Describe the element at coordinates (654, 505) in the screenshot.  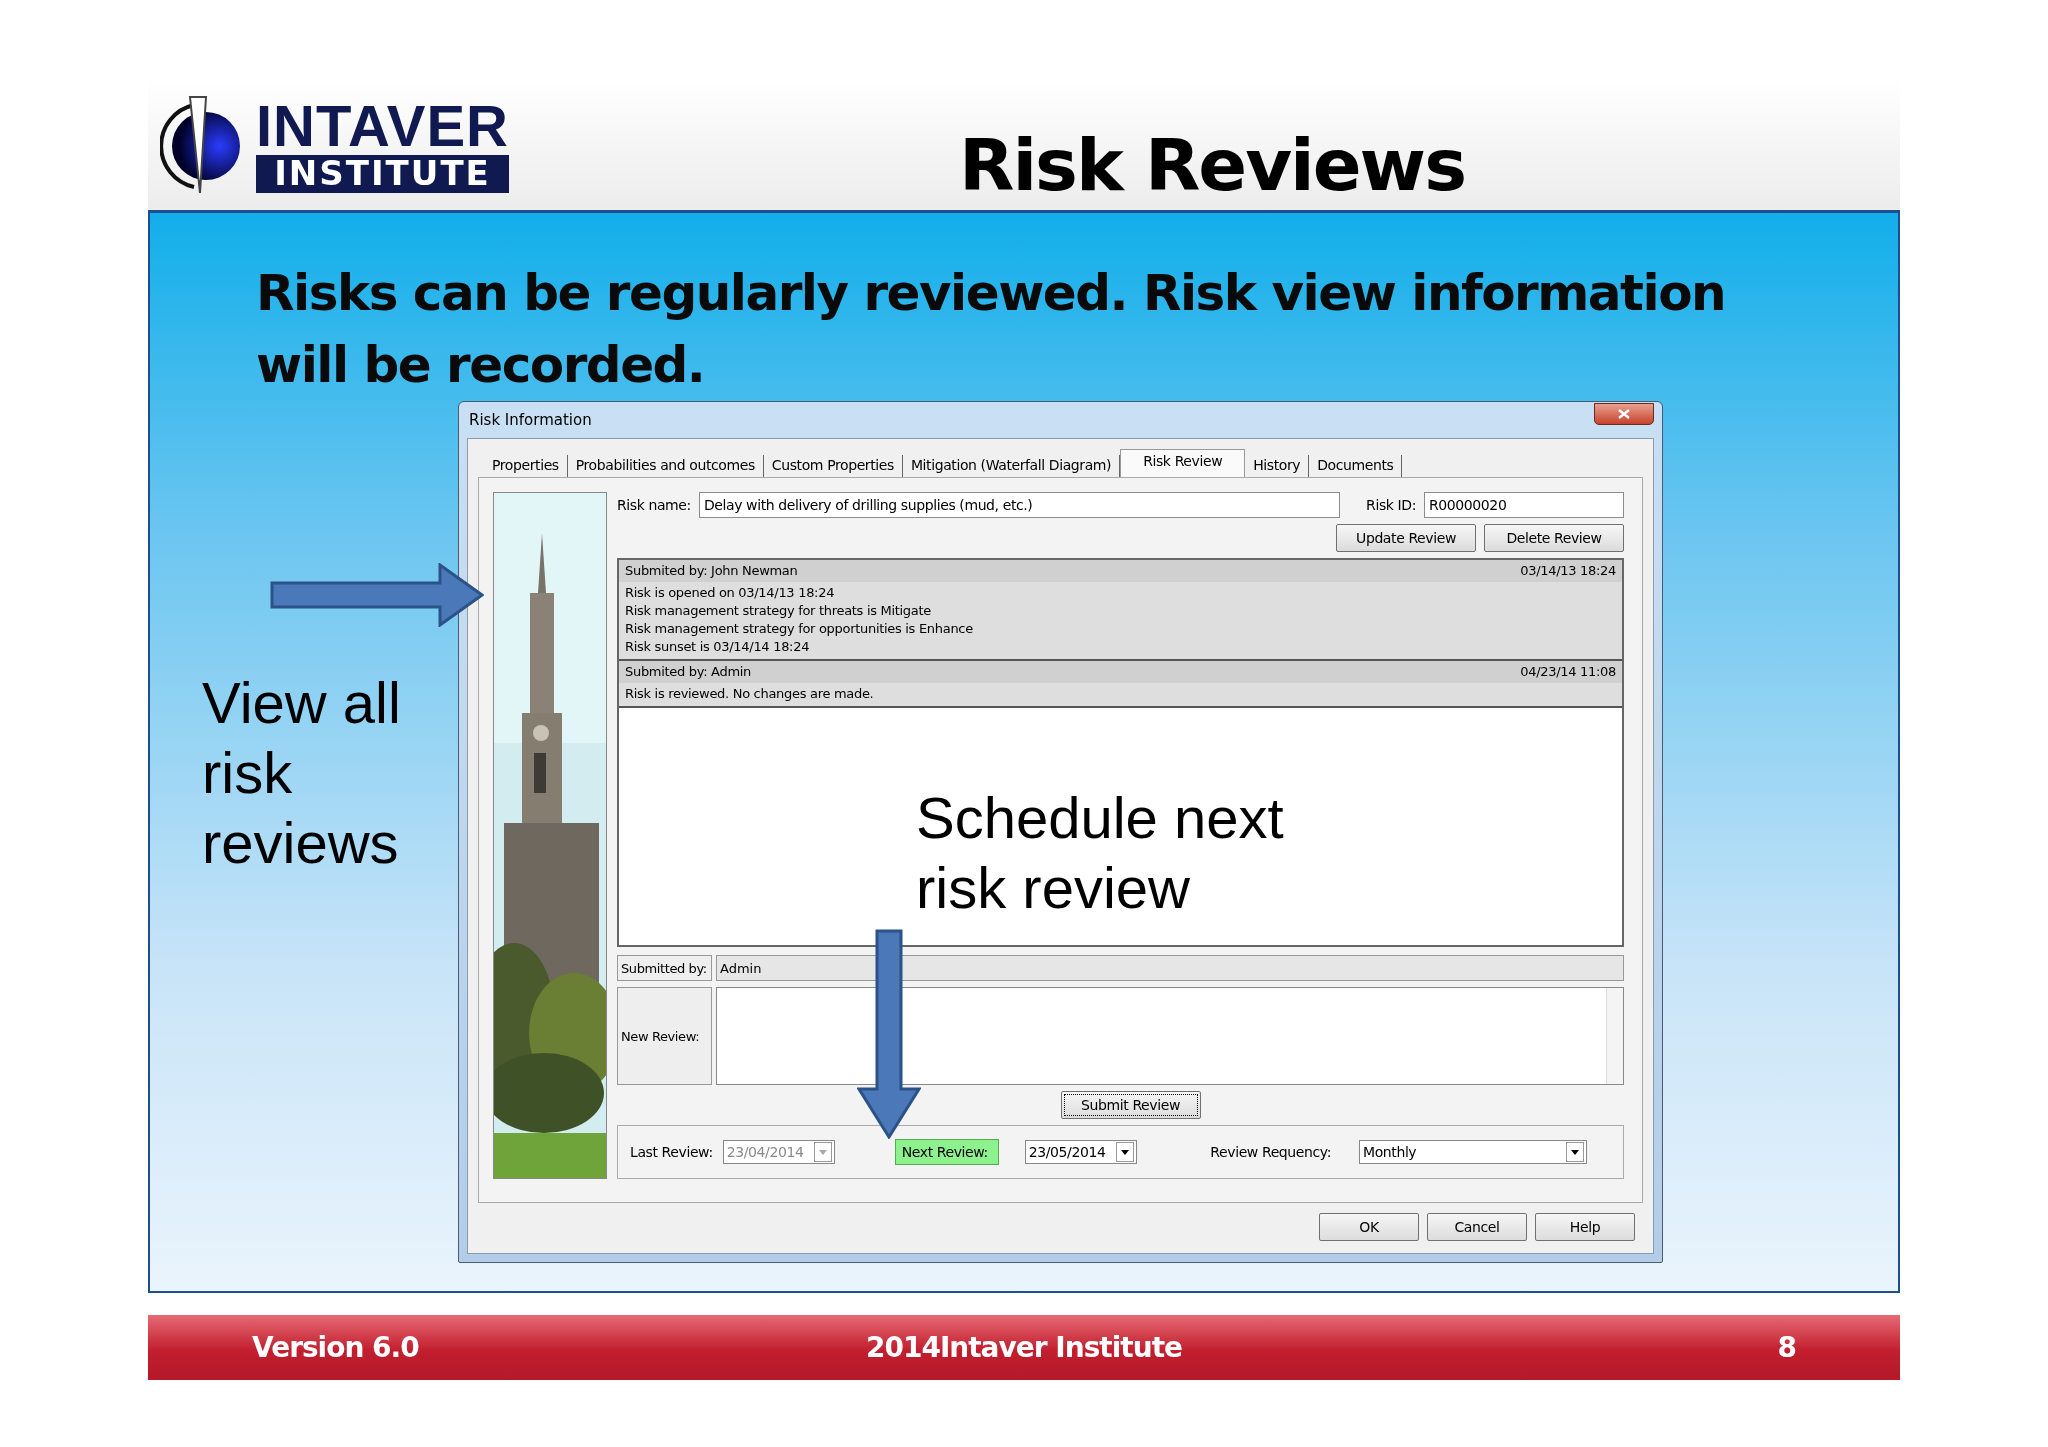
I see `field-label: Risk name:` at that location.